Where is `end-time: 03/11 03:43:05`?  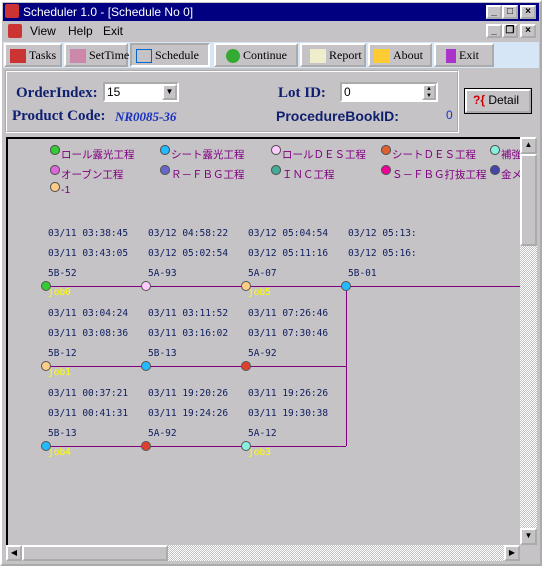
end-time: 03/11 03:43:05 is located at coordinates (88, 253).